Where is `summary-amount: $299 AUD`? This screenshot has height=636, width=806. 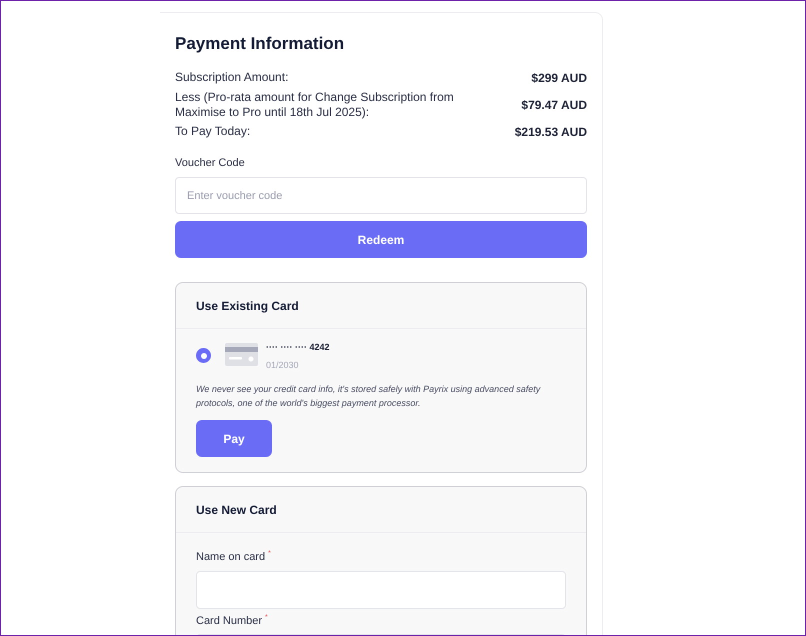 summary-amount: $299 AUD is located at coordinates (559, 78).